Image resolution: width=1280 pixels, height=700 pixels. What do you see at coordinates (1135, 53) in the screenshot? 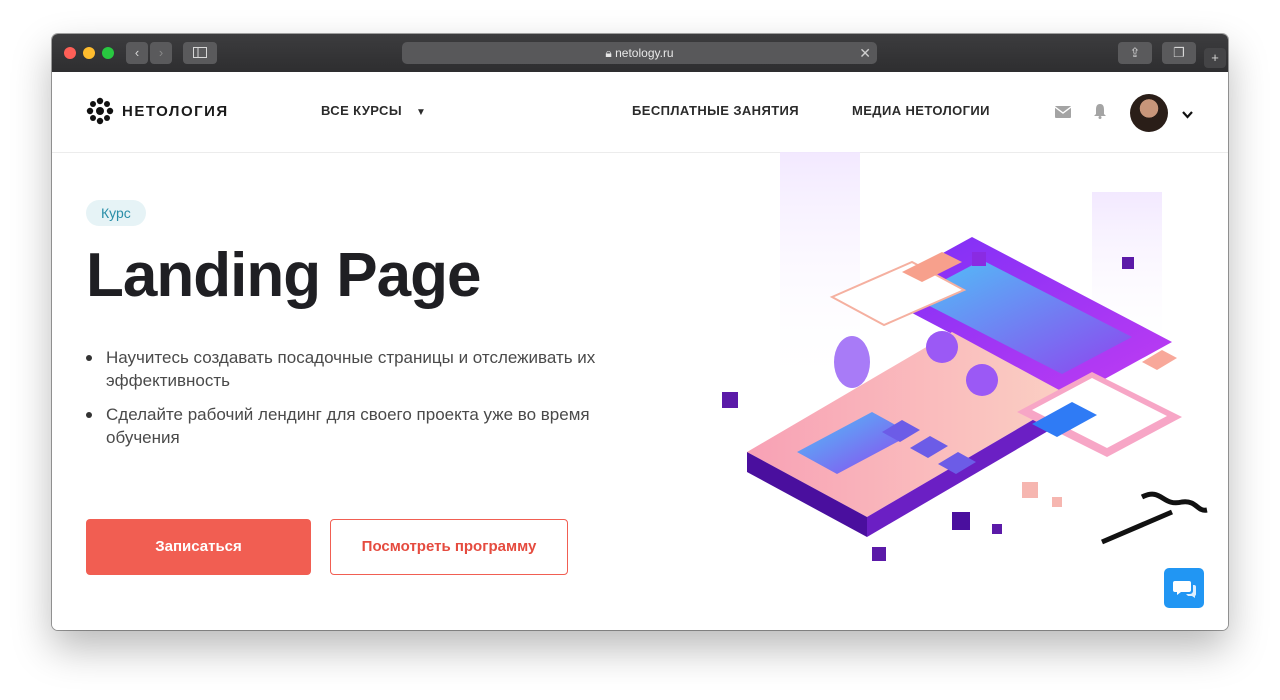
I see `share-icon: ⇪` at bounding box center [1135, 53].